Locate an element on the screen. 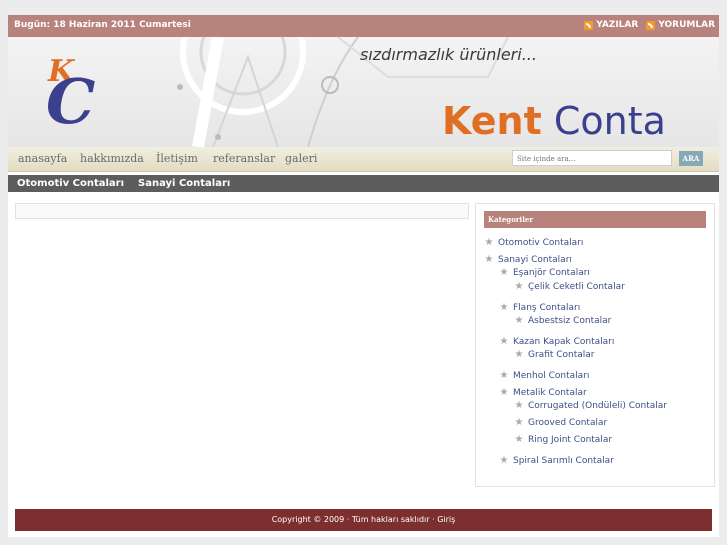 The height and width of the screenshot is (545, 727). category-link: ★ Ring Joint Contalar is located at coordinates (563, 440).